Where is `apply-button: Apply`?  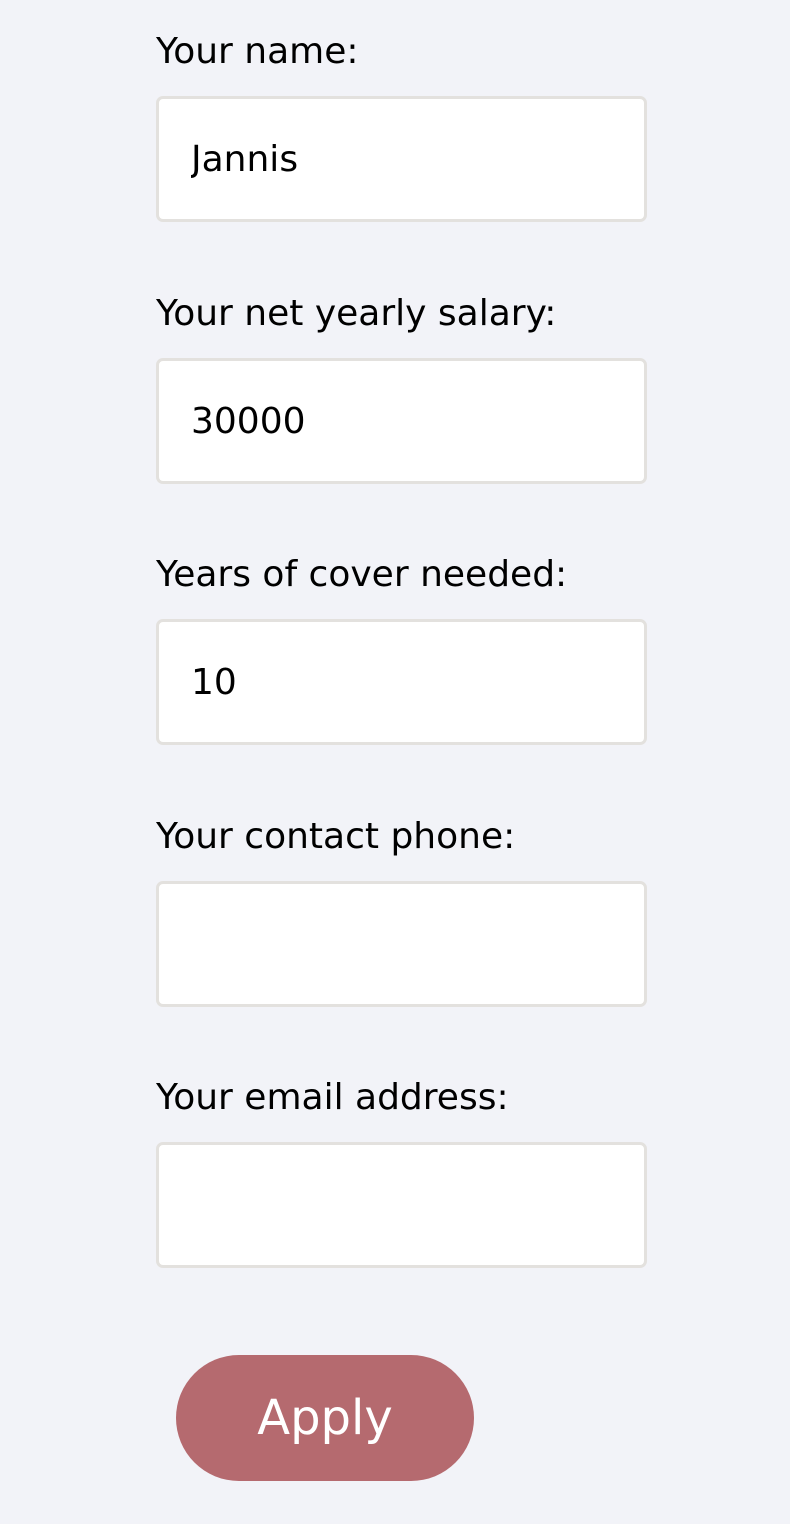
apply-button: Apply is located at coordinates (325, 1418).